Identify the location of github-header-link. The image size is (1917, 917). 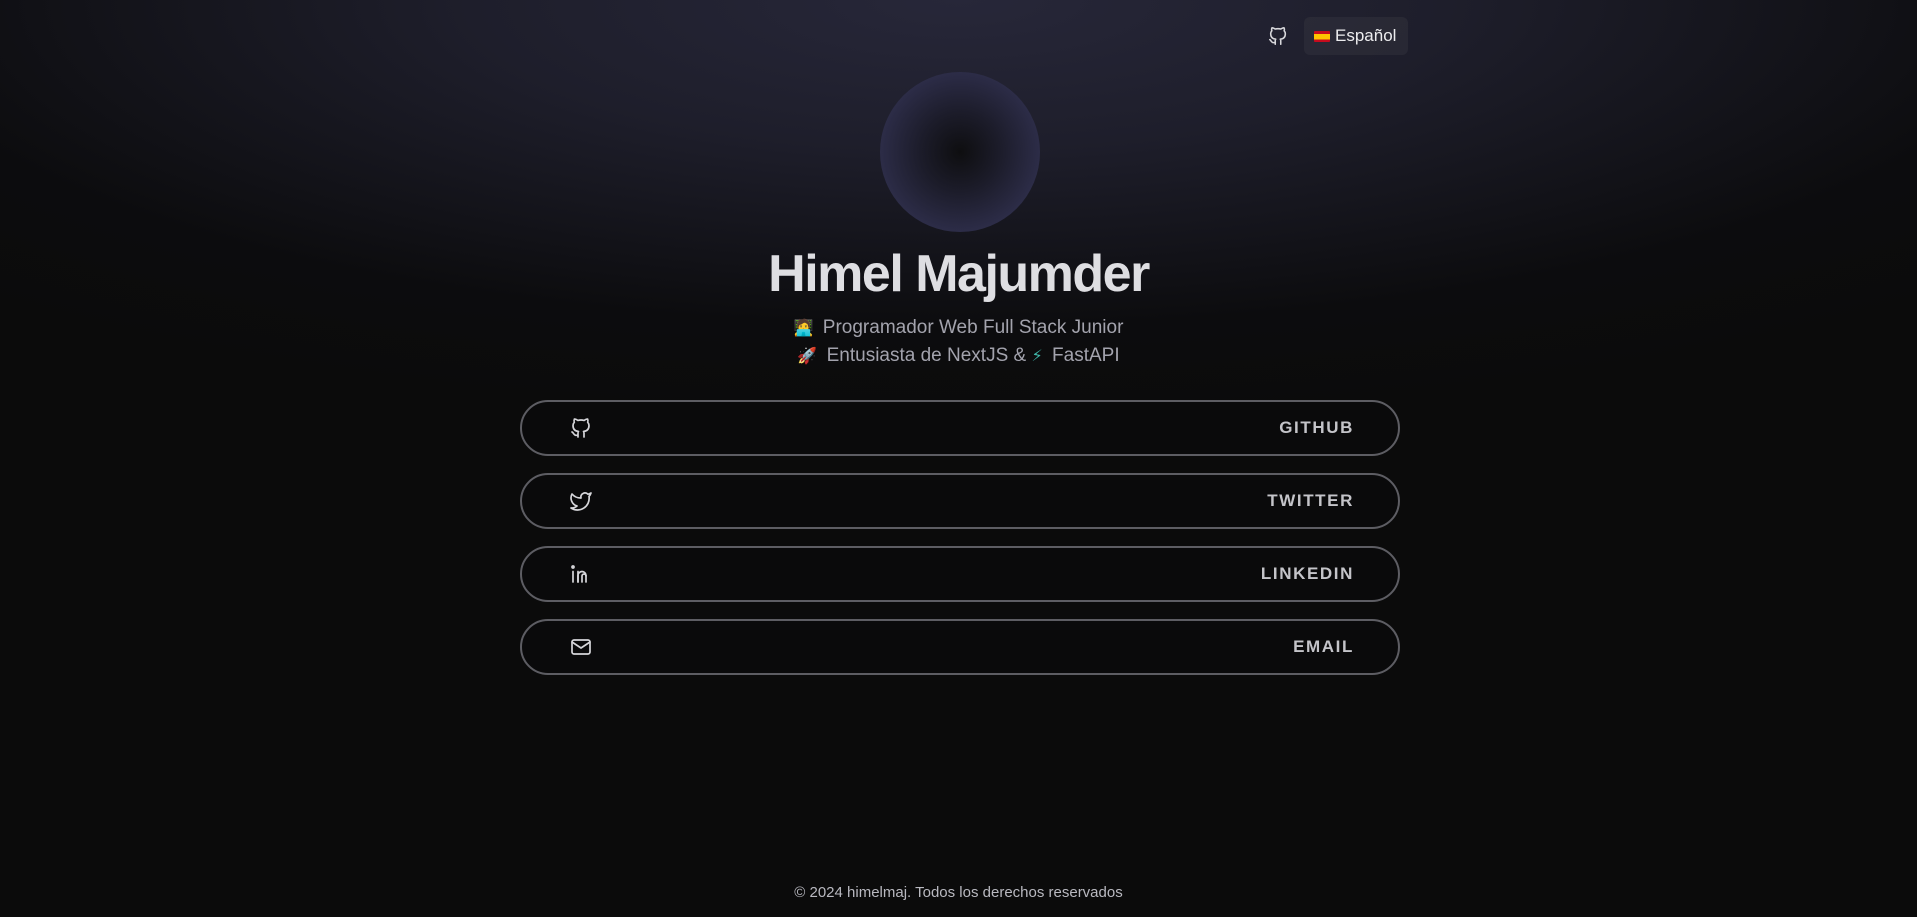
(1278, 36).